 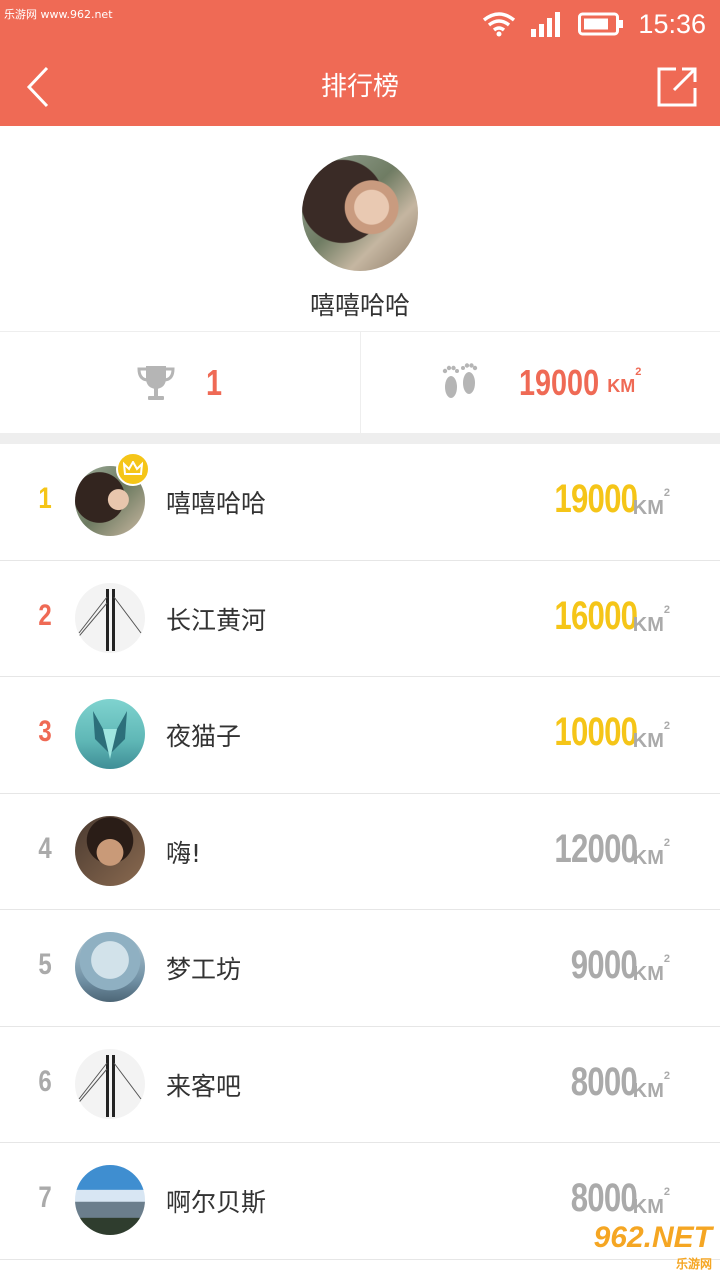 What do you see at coordinates (360, 502) in the screenshot?
I see `leaderboard-row: 1 嘻嘻哈哈 19000 KM2` at bounding box center [360, 502].